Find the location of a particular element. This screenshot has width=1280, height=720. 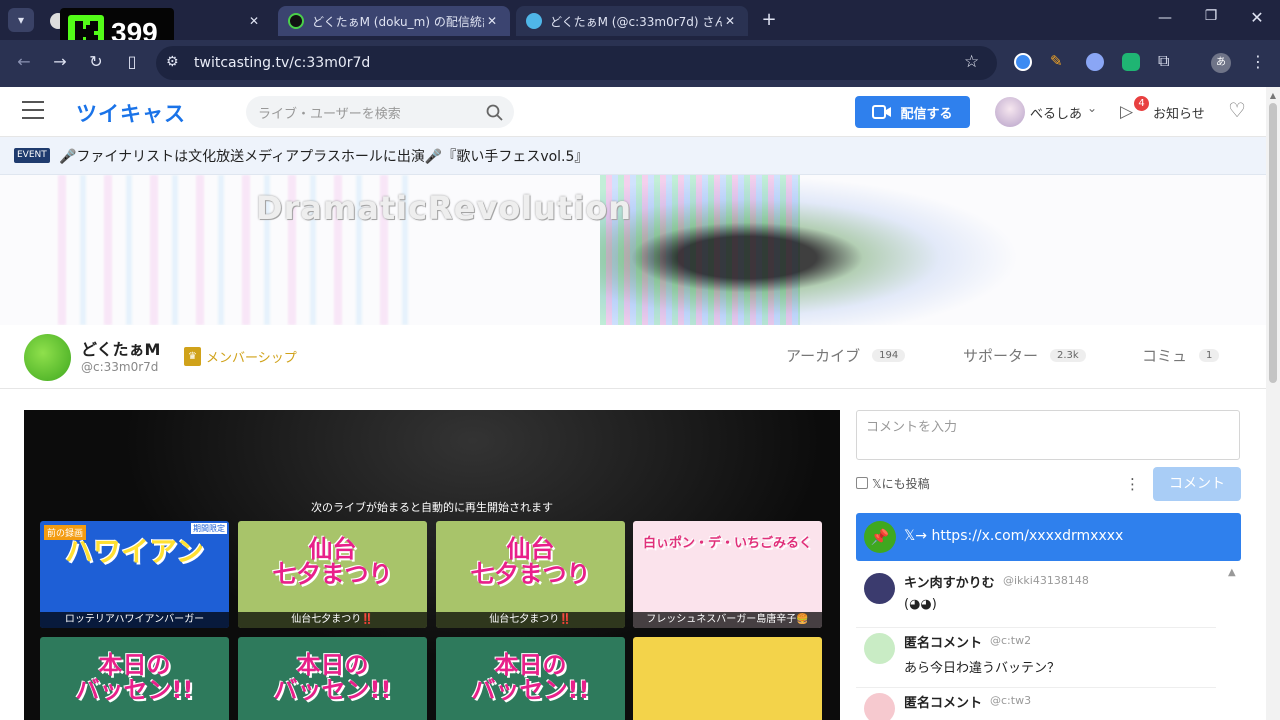

channel-avatar is located at coordinates (47, 357).